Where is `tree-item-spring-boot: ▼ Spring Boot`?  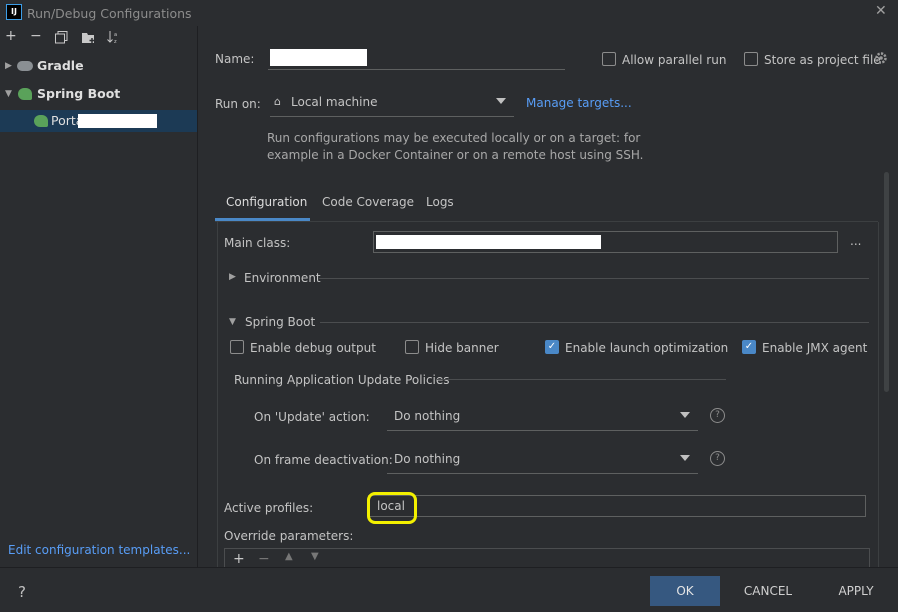
tree-item-spring-boot: ▼ Spring Boot is located at coordinates (98, 94).